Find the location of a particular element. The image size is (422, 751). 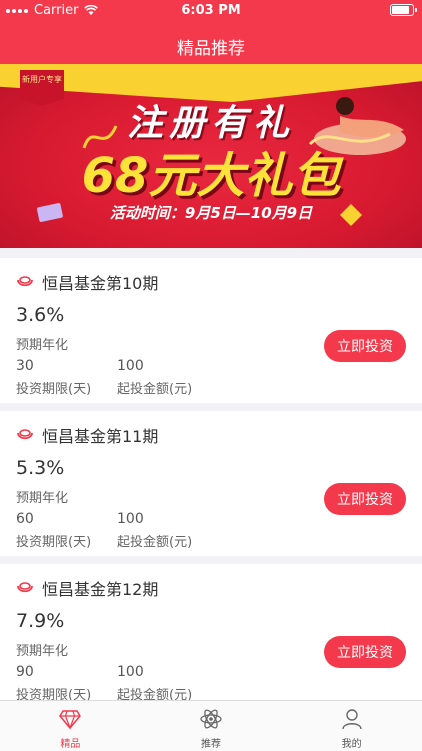

term-value: 30 is located at coordinates (25, 366).